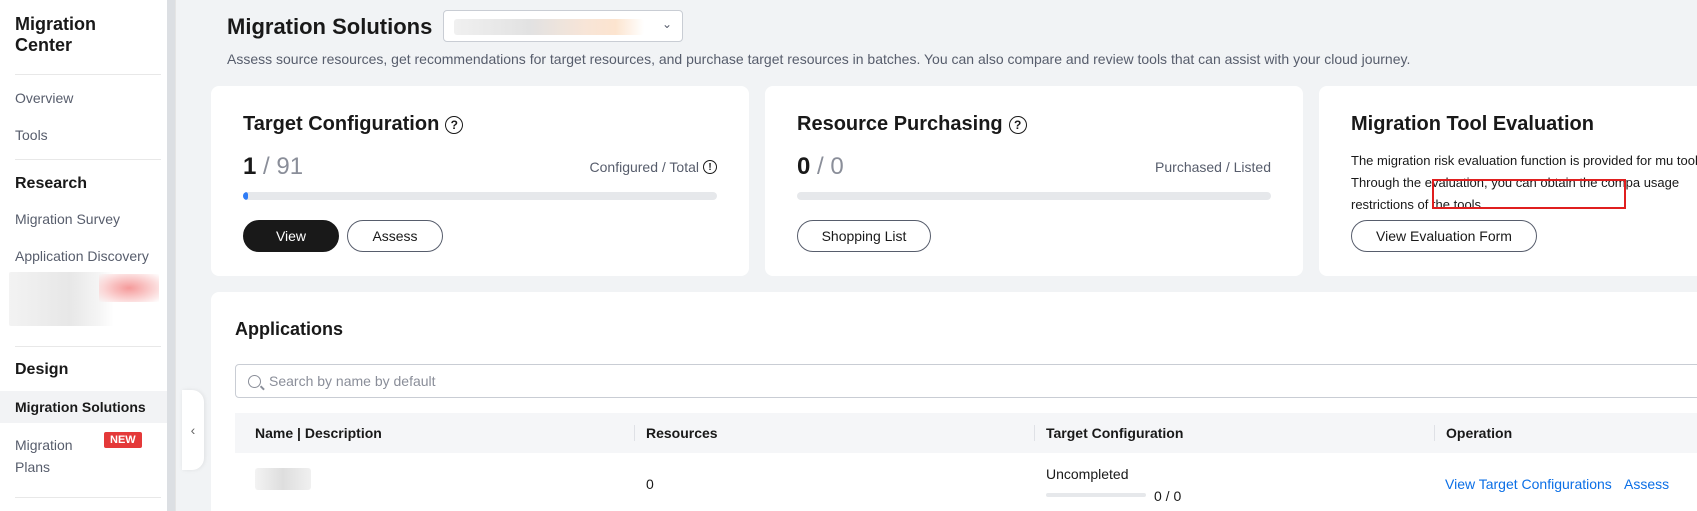 Image resolution: width=1697 pixels, height=511 pixels. I want to click on count-label: Configured / Total !, so click(653, 167).